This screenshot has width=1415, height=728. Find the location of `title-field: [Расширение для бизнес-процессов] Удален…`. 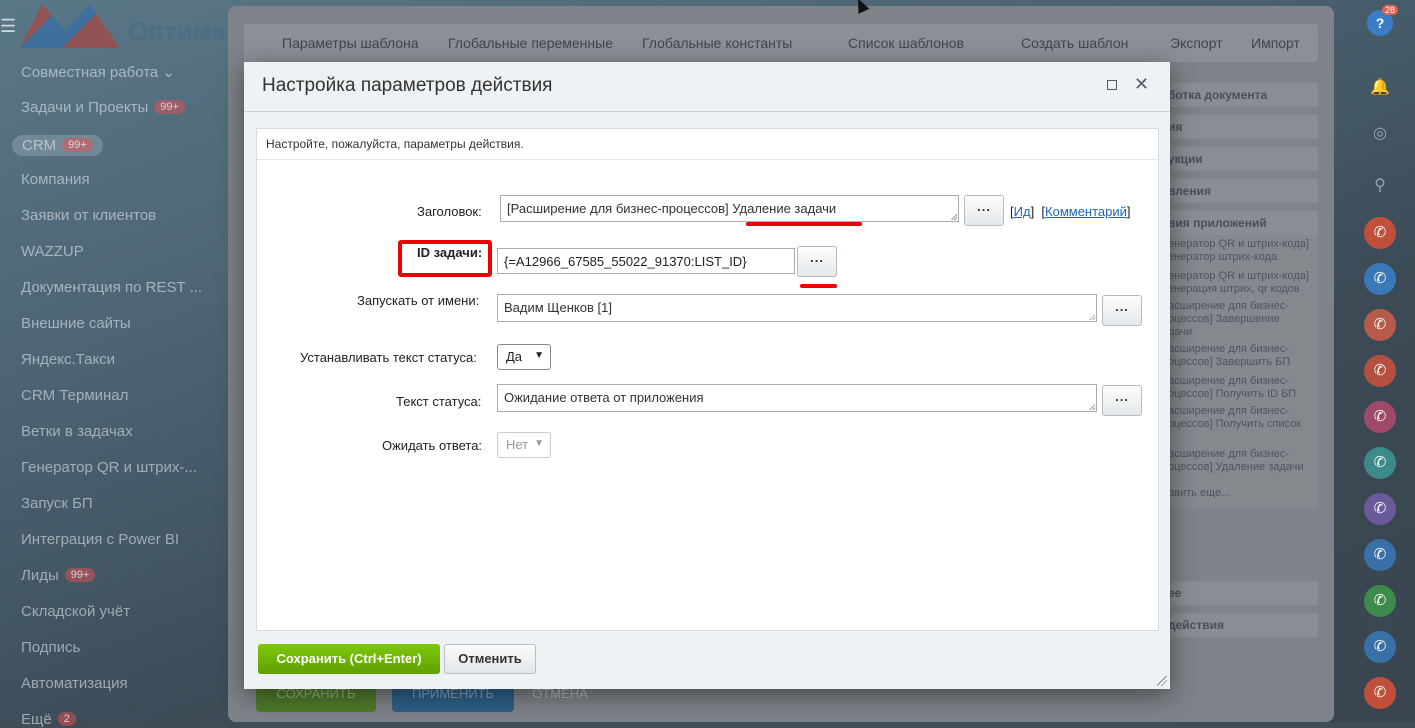

title-field: [Расширение для бизнес-процессов] Удален… is located at coordinates (729, 208).